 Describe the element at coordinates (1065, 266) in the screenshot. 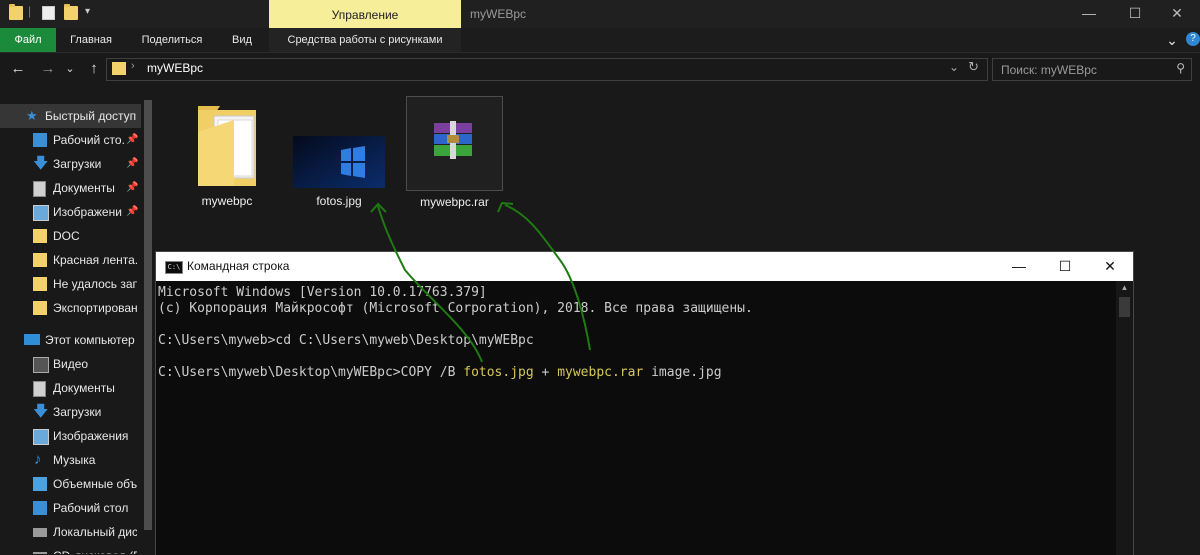

I see `cmd-maximize-button: ☐` at that location.